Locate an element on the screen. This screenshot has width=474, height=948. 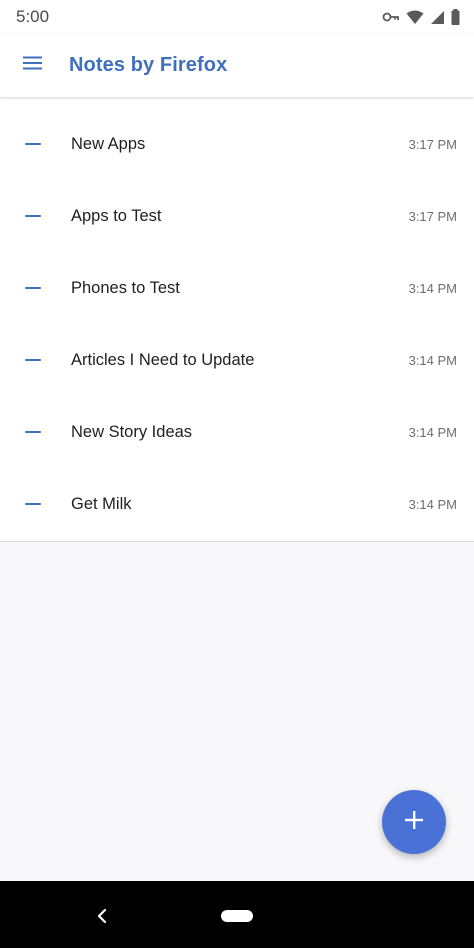
plus-icon is located at coordinates (414, 822).